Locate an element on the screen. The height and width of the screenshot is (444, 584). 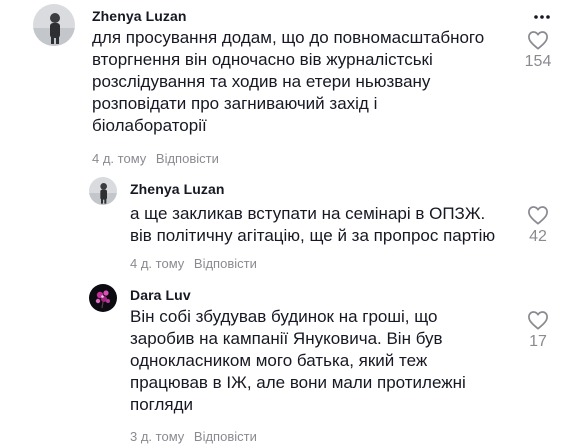
comment-time: 3 д. тому is located at coordinates (157, 436).